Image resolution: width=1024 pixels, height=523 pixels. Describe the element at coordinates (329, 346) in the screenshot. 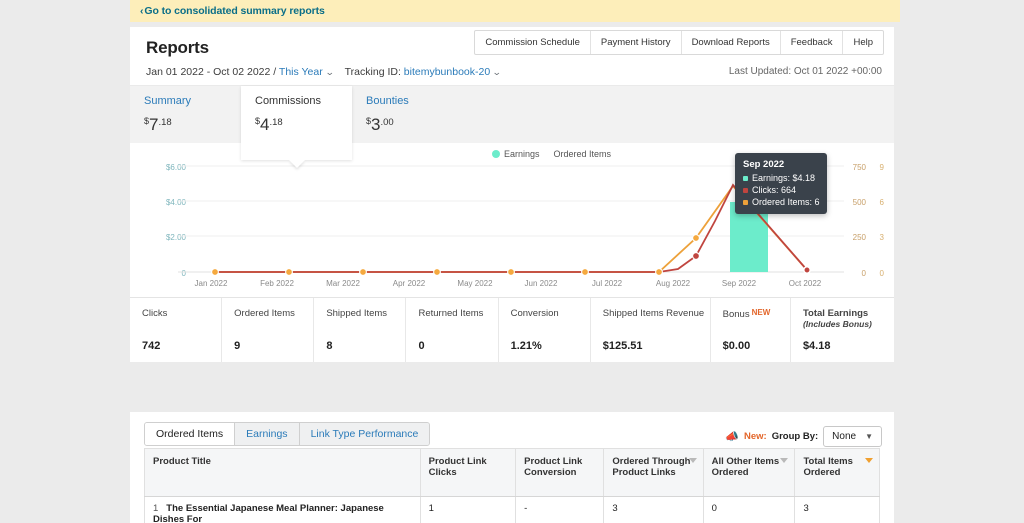

I see `metric-shipped-items-value: 8` at that location.